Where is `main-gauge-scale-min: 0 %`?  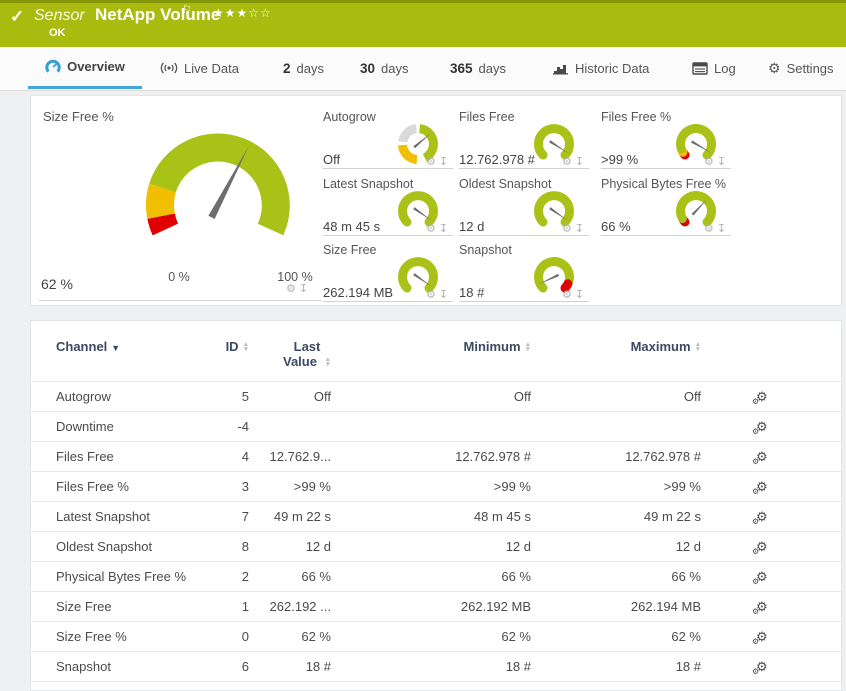
main-gauge-scale-min: 0 % is located at coordinates (179, 277).